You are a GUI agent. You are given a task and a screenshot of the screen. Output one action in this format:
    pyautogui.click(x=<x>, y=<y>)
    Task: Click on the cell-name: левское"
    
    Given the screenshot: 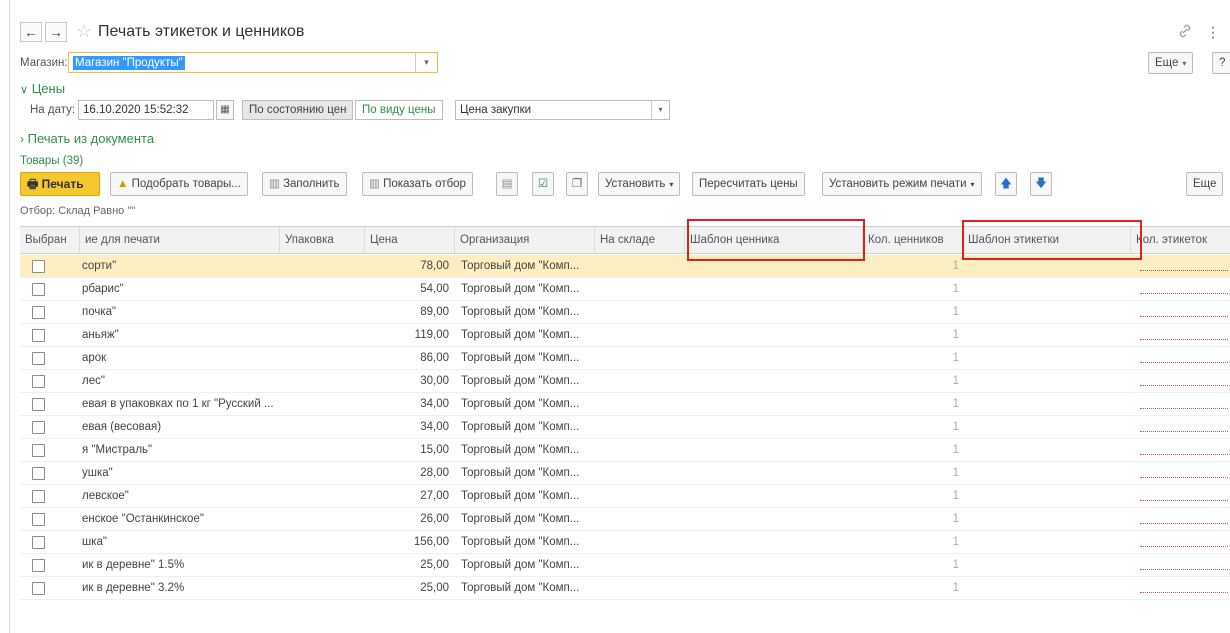 What is the action you would take?
    pyautogui.click(x=105, y=496)
    